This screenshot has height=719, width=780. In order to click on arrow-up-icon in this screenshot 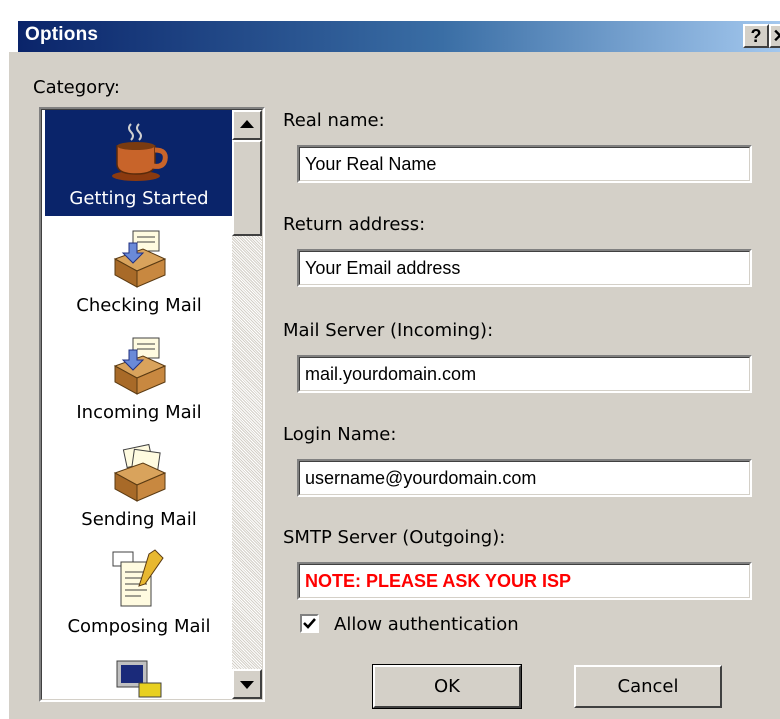, I will do `click(247, 124)`.